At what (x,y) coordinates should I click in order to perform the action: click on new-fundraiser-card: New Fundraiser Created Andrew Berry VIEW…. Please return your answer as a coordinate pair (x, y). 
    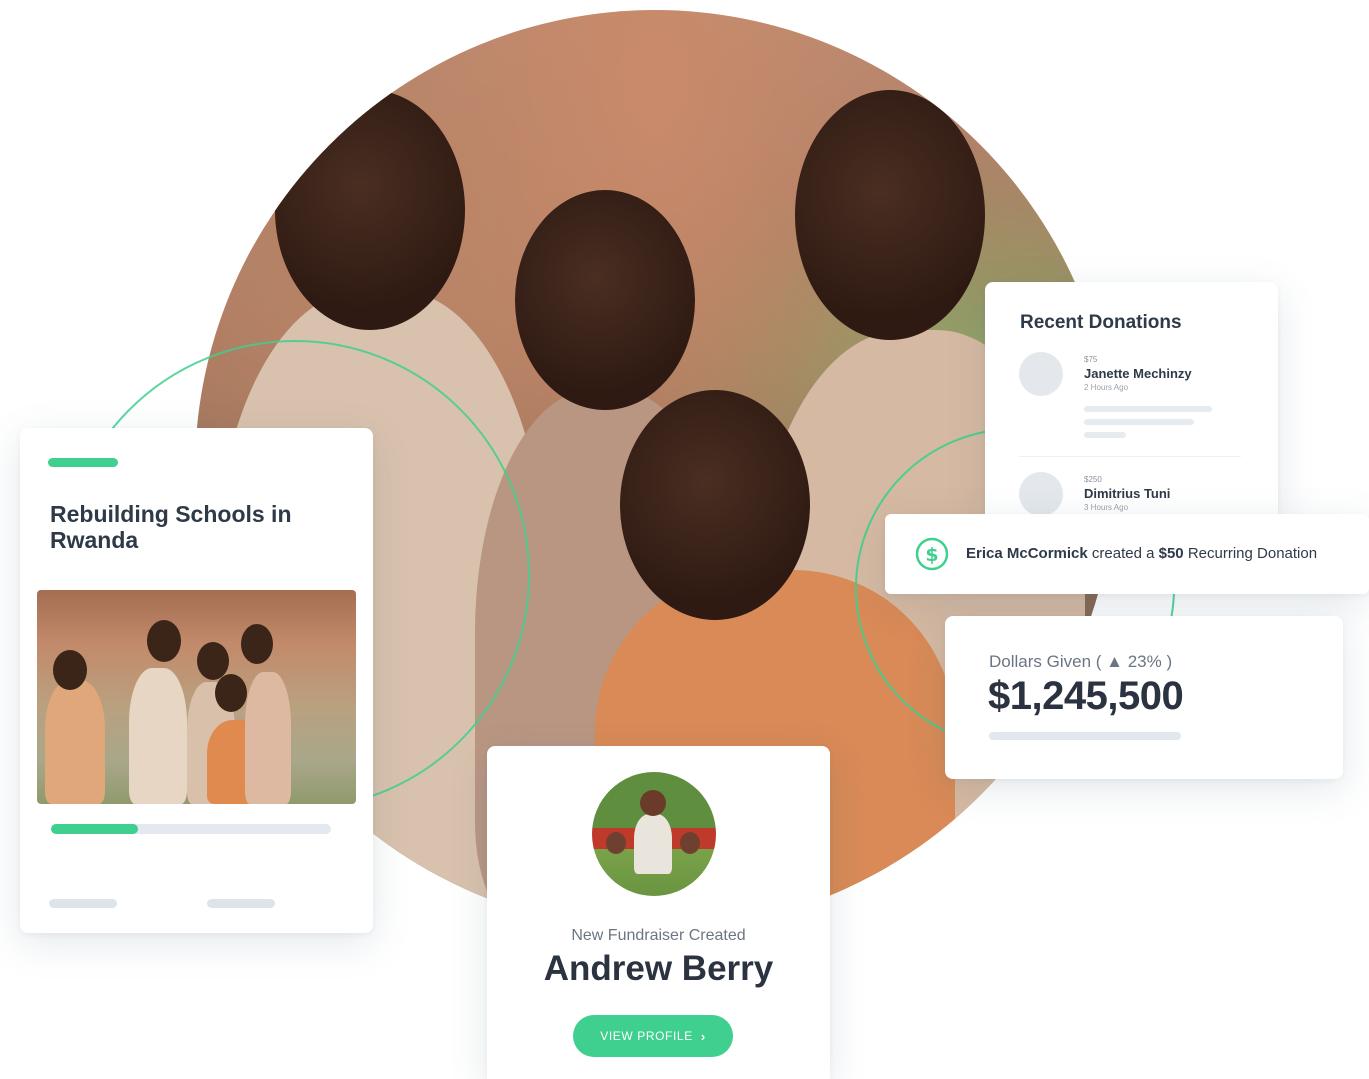
    Looking at the image, I should click on (658, 912).